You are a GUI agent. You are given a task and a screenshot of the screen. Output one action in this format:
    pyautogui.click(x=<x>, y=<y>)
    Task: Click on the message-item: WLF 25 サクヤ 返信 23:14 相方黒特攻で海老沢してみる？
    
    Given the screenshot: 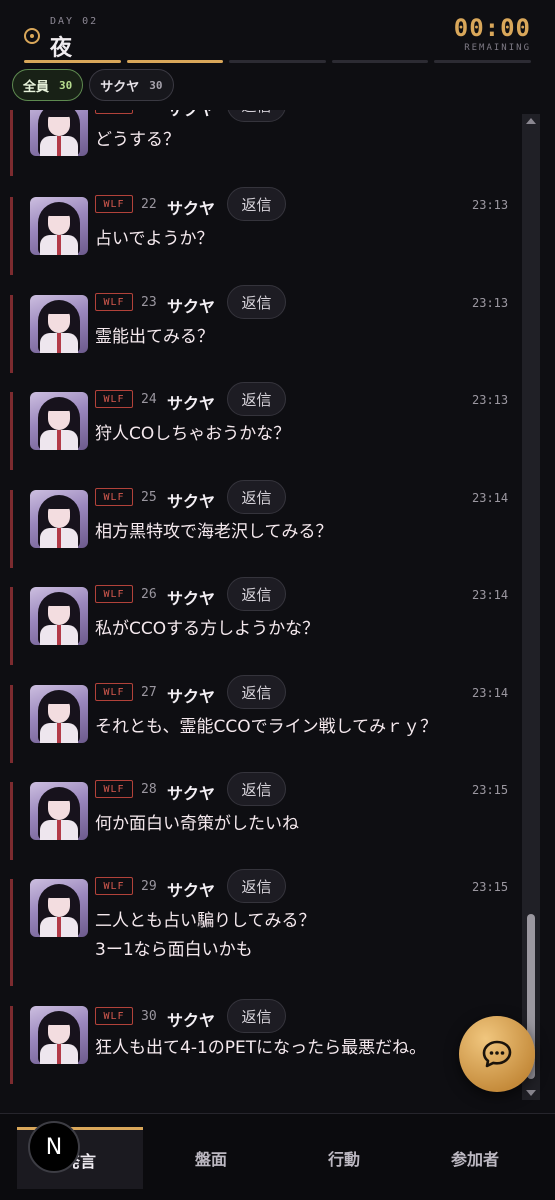 What is the action you would take?
    pyautogui.click(x=265, y=524)
    